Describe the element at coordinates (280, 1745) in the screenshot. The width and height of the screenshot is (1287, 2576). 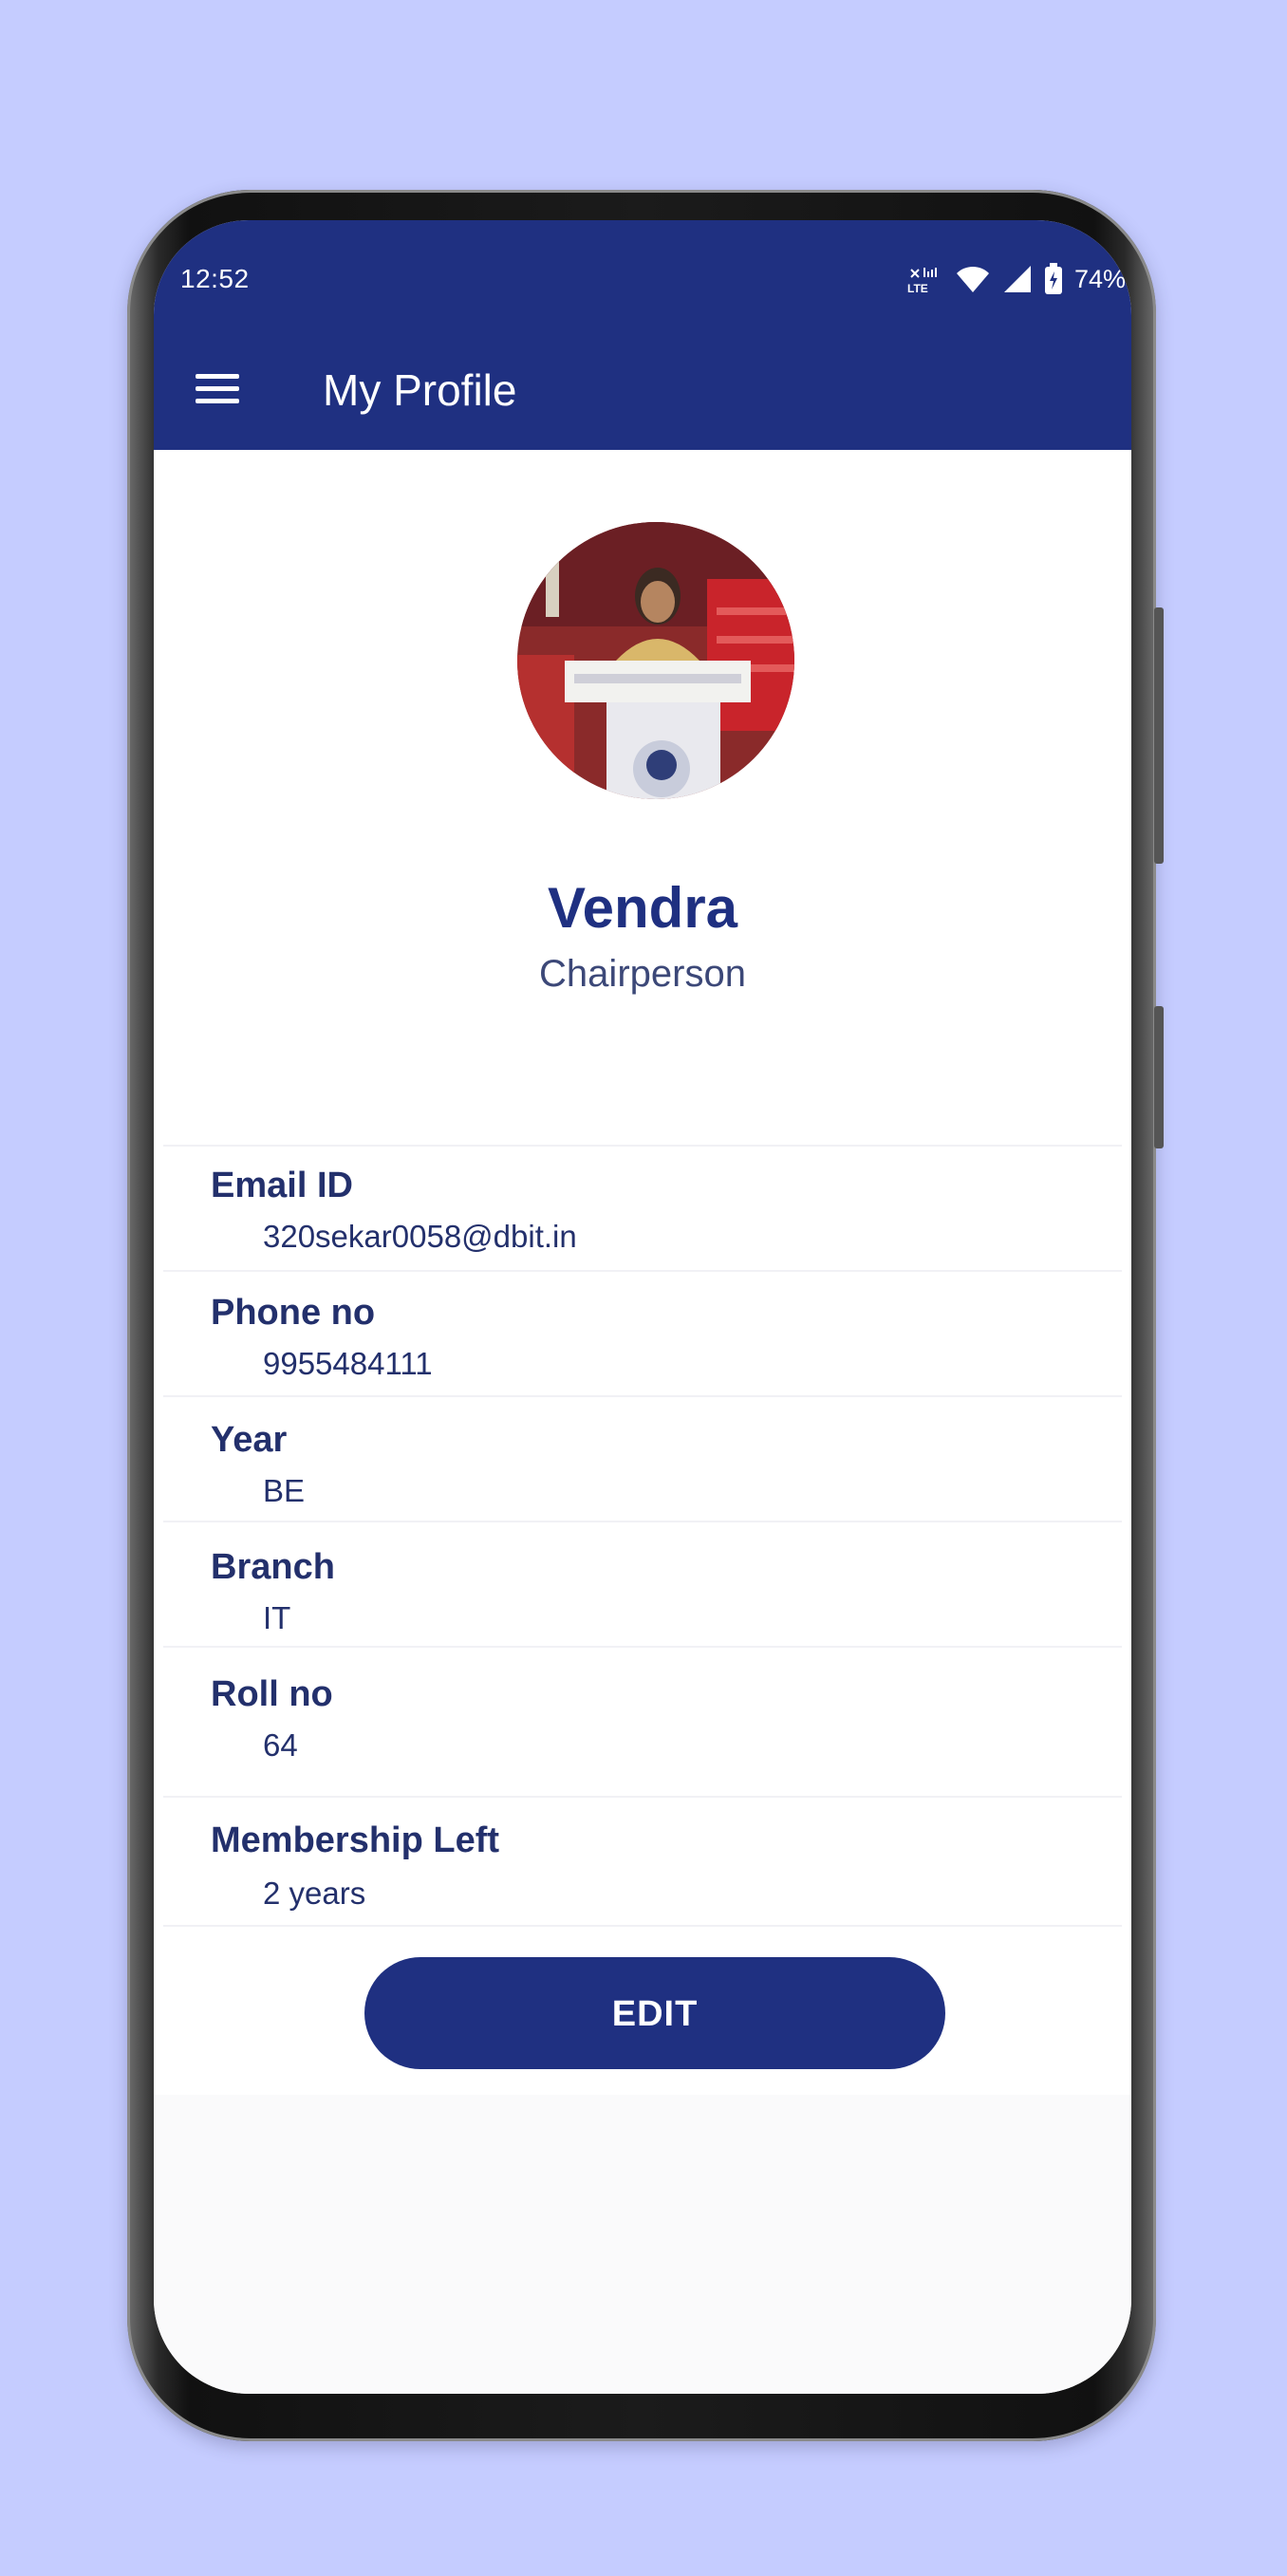
I see `field-value: 64` at that location.